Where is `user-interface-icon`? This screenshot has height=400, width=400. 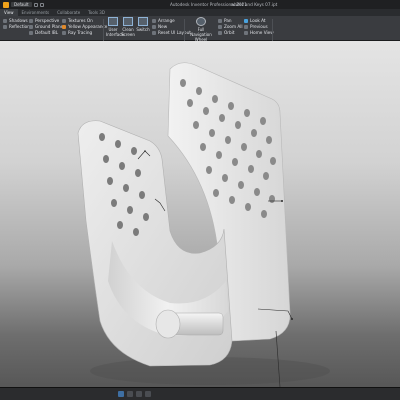
user-interface-icon is located at coordinates (113, 21).